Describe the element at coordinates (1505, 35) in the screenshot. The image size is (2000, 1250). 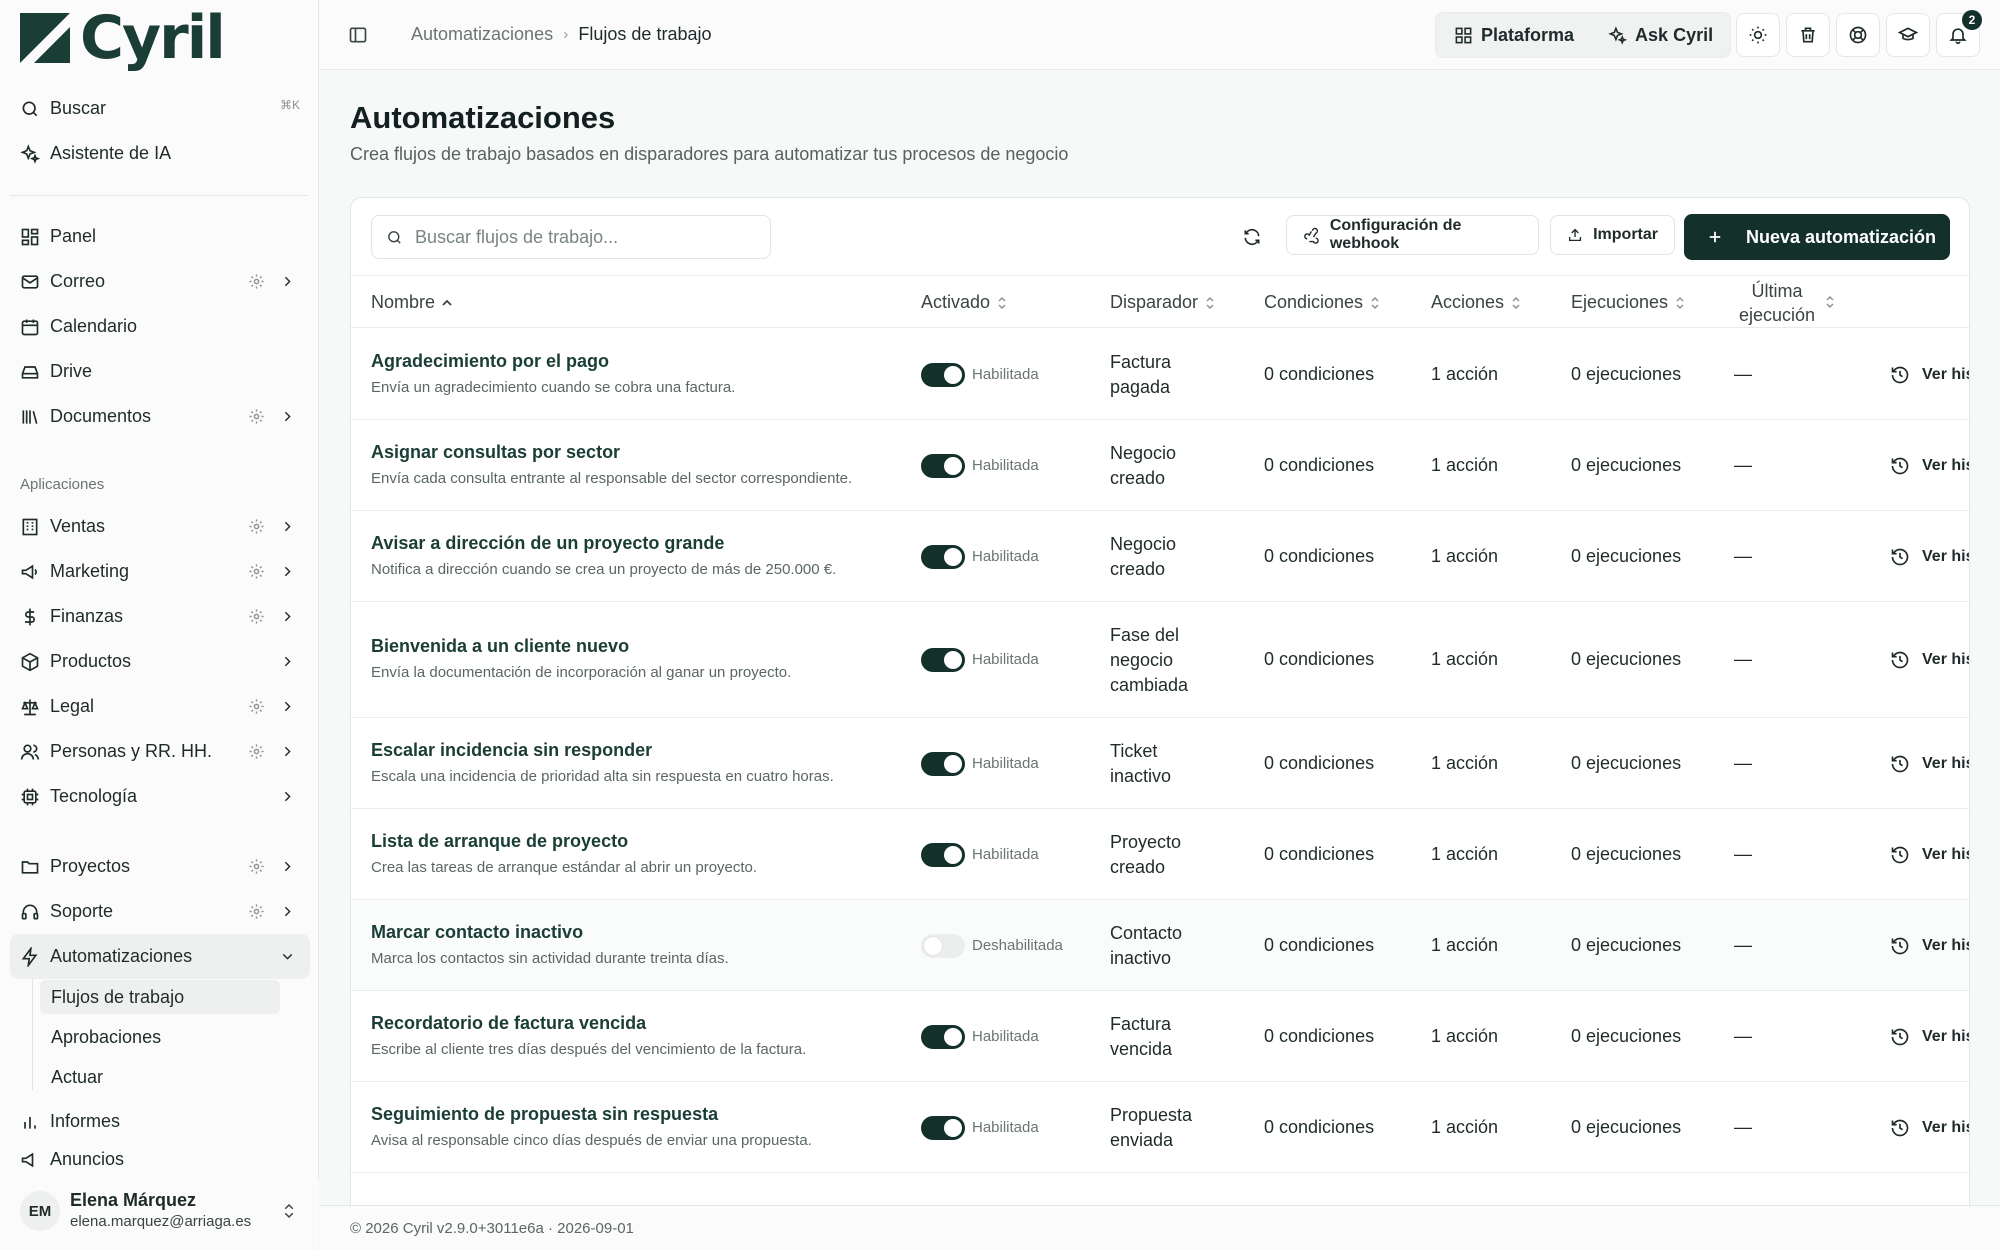
I see `platform-button: Plataforma` at that location.